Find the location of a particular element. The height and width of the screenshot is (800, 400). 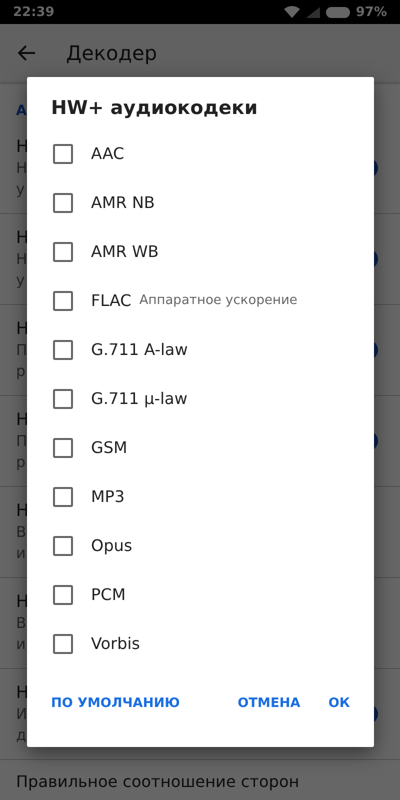

setting-description: д is located at coordinates (22, 735).